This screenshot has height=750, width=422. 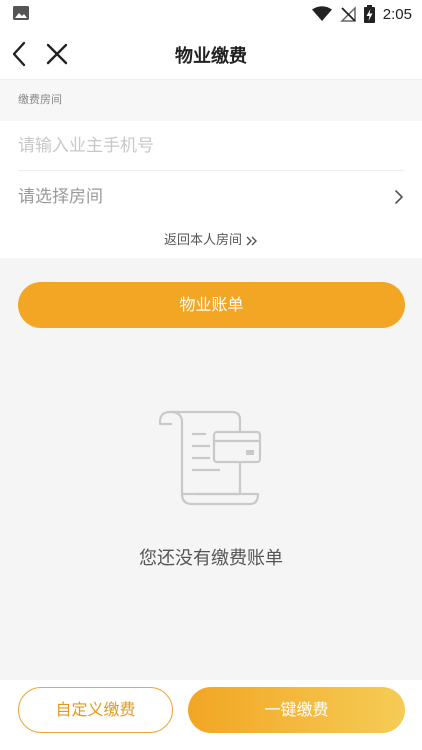 I want to click on page-title: 物业缴费, so click(x=211, y=56).